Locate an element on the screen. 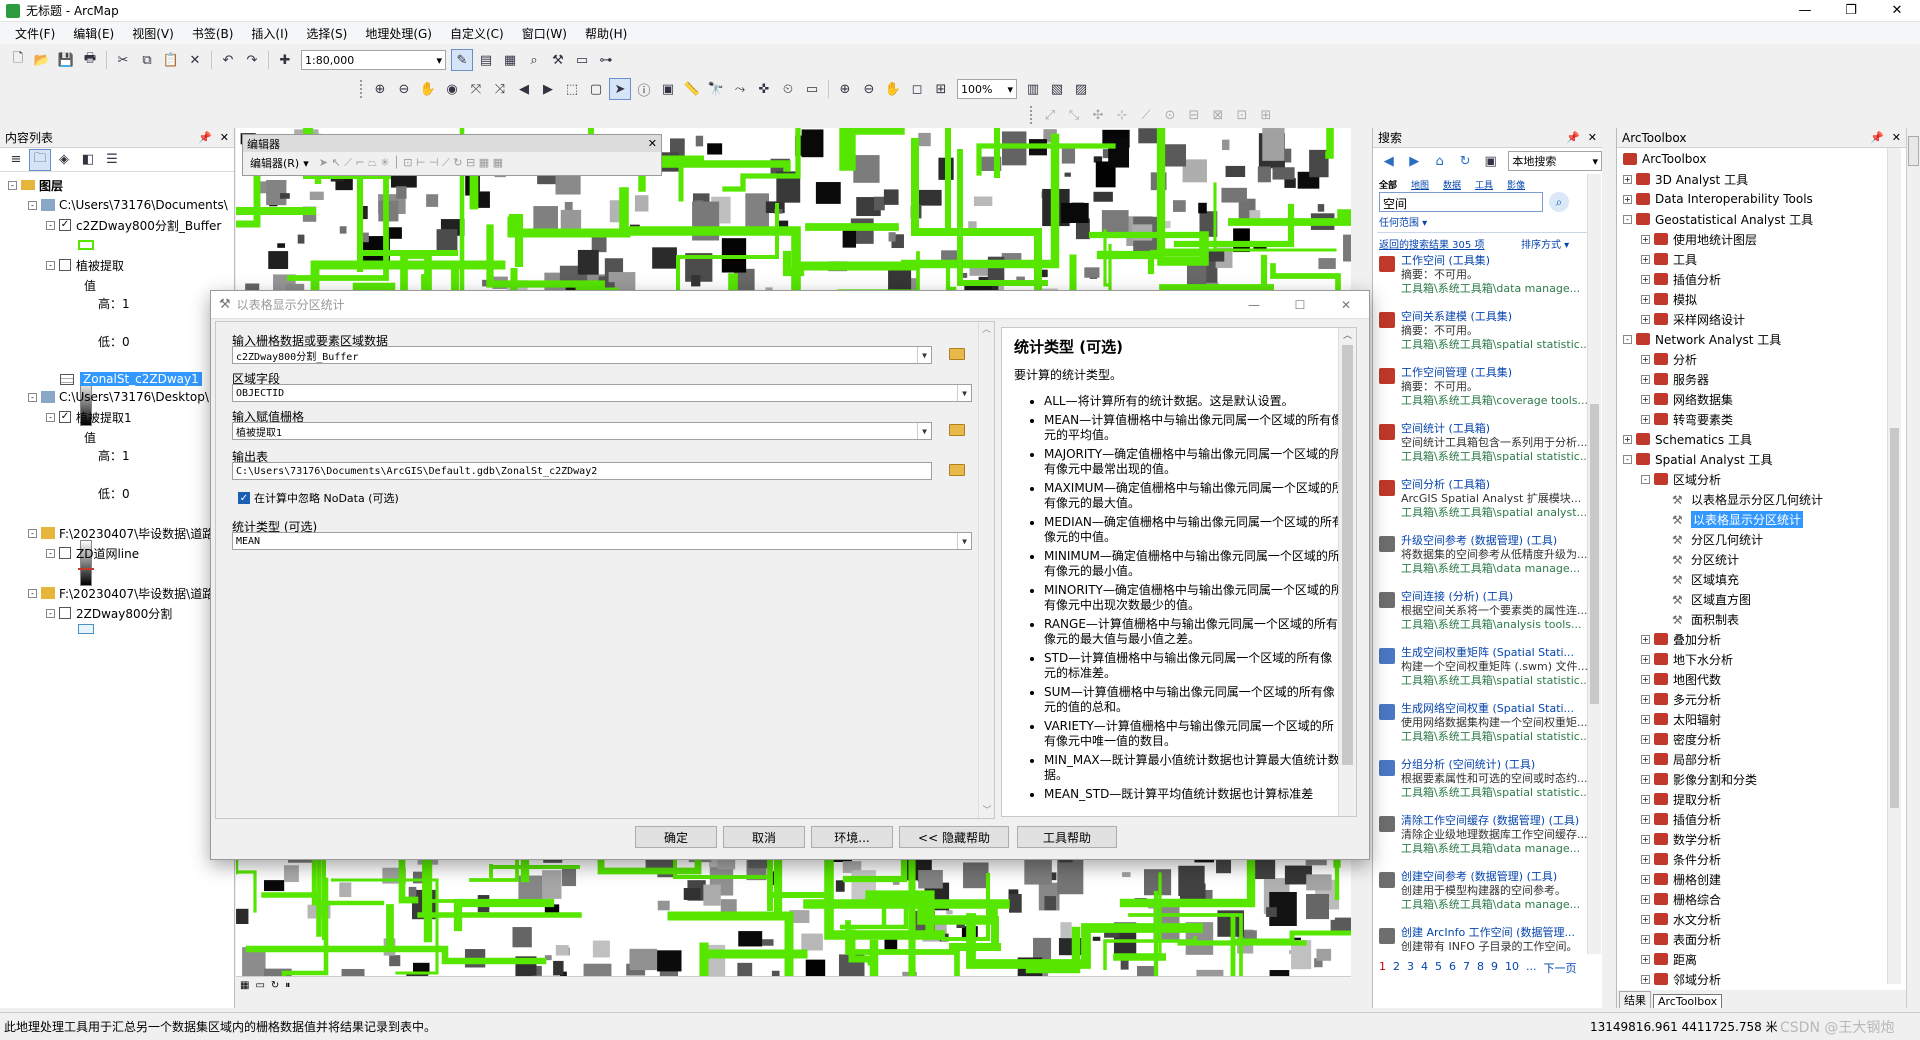 The width and height of the screenshot is (1920, 1040). toolset-item: + Data Interoperability Tools is located at coordinates (1718, 199).